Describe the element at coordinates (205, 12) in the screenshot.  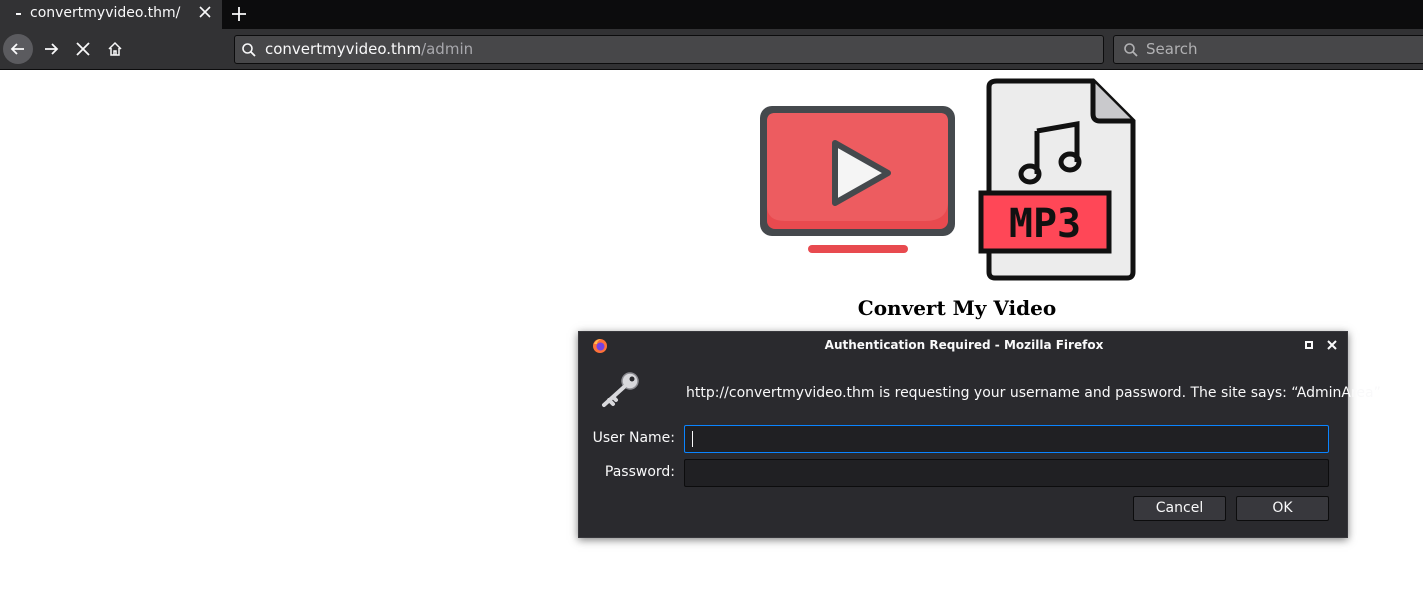
I see `close-tab-icon` at that location.